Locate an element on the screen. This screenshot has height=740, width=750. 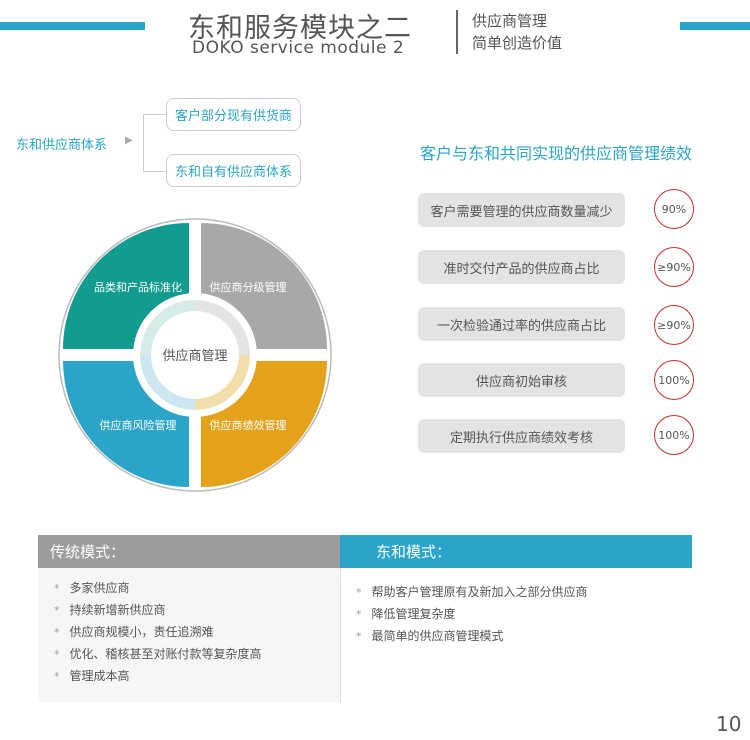
list-item: * 最简单的供应商管理模式 is located at coordinates (430, 635).